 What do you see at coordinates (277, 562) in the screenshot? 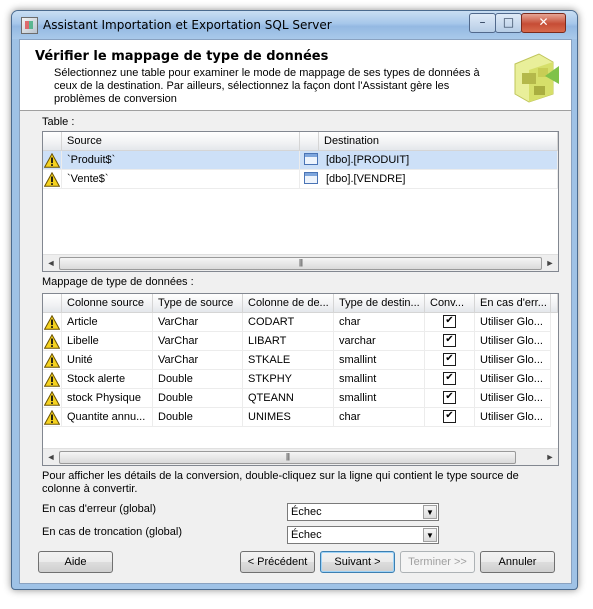
I see `previous-button: < Précédent` at bounding box center [277, 562].